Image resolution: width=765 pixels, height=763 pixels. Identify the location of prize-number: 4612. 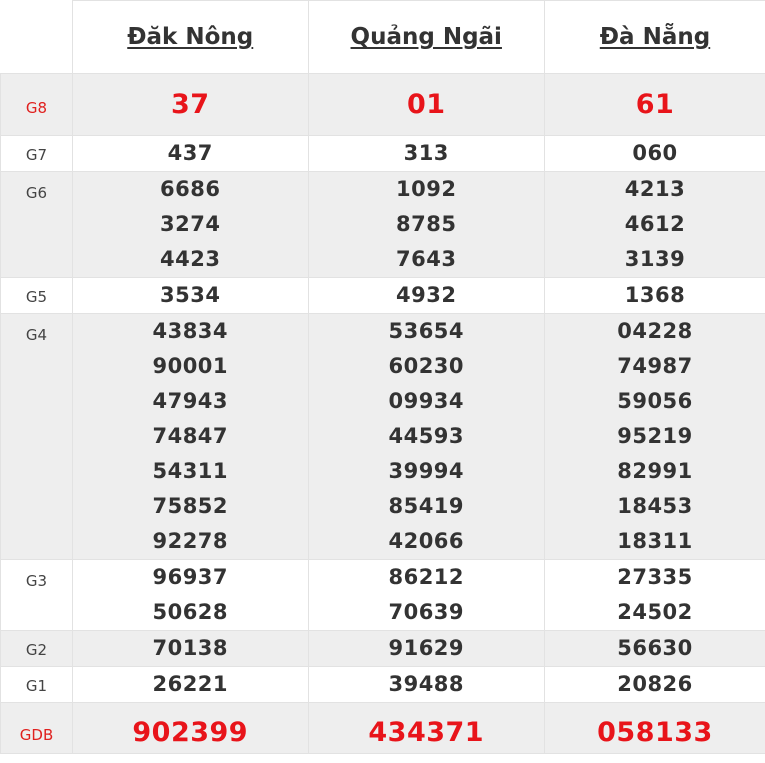
(655, 224).